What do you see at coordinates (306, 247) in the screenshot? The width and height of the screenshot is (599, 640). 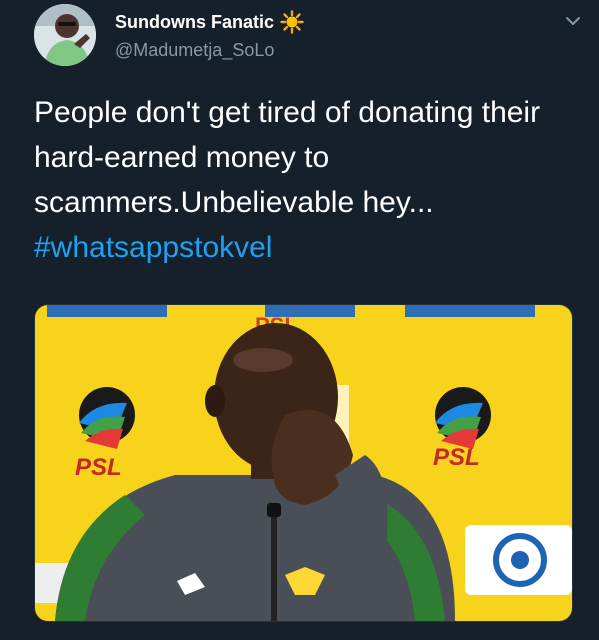 I see `hashtag-link: #whatsappstokvel` at bounding box center [306, 247].